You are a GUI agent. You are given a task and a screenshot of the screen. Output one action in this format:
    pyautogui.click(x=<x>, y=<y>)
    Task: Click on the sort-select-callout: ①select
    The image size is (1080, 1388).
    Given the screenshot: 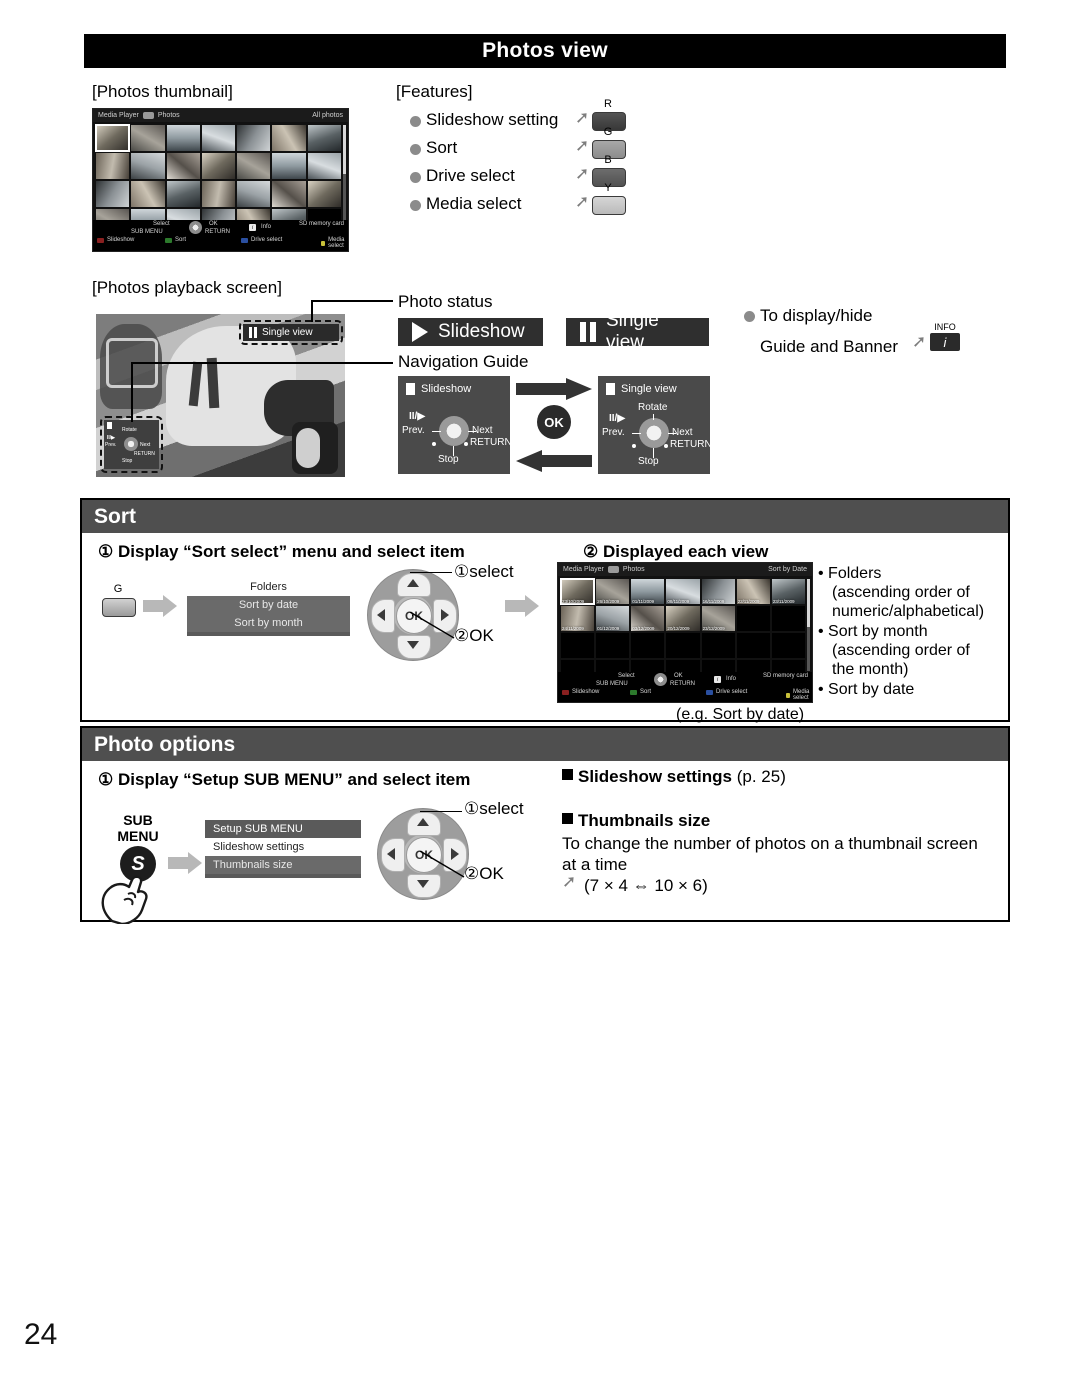 What is the action you would take?
    pyautogui.click(x=484, y=571)
    